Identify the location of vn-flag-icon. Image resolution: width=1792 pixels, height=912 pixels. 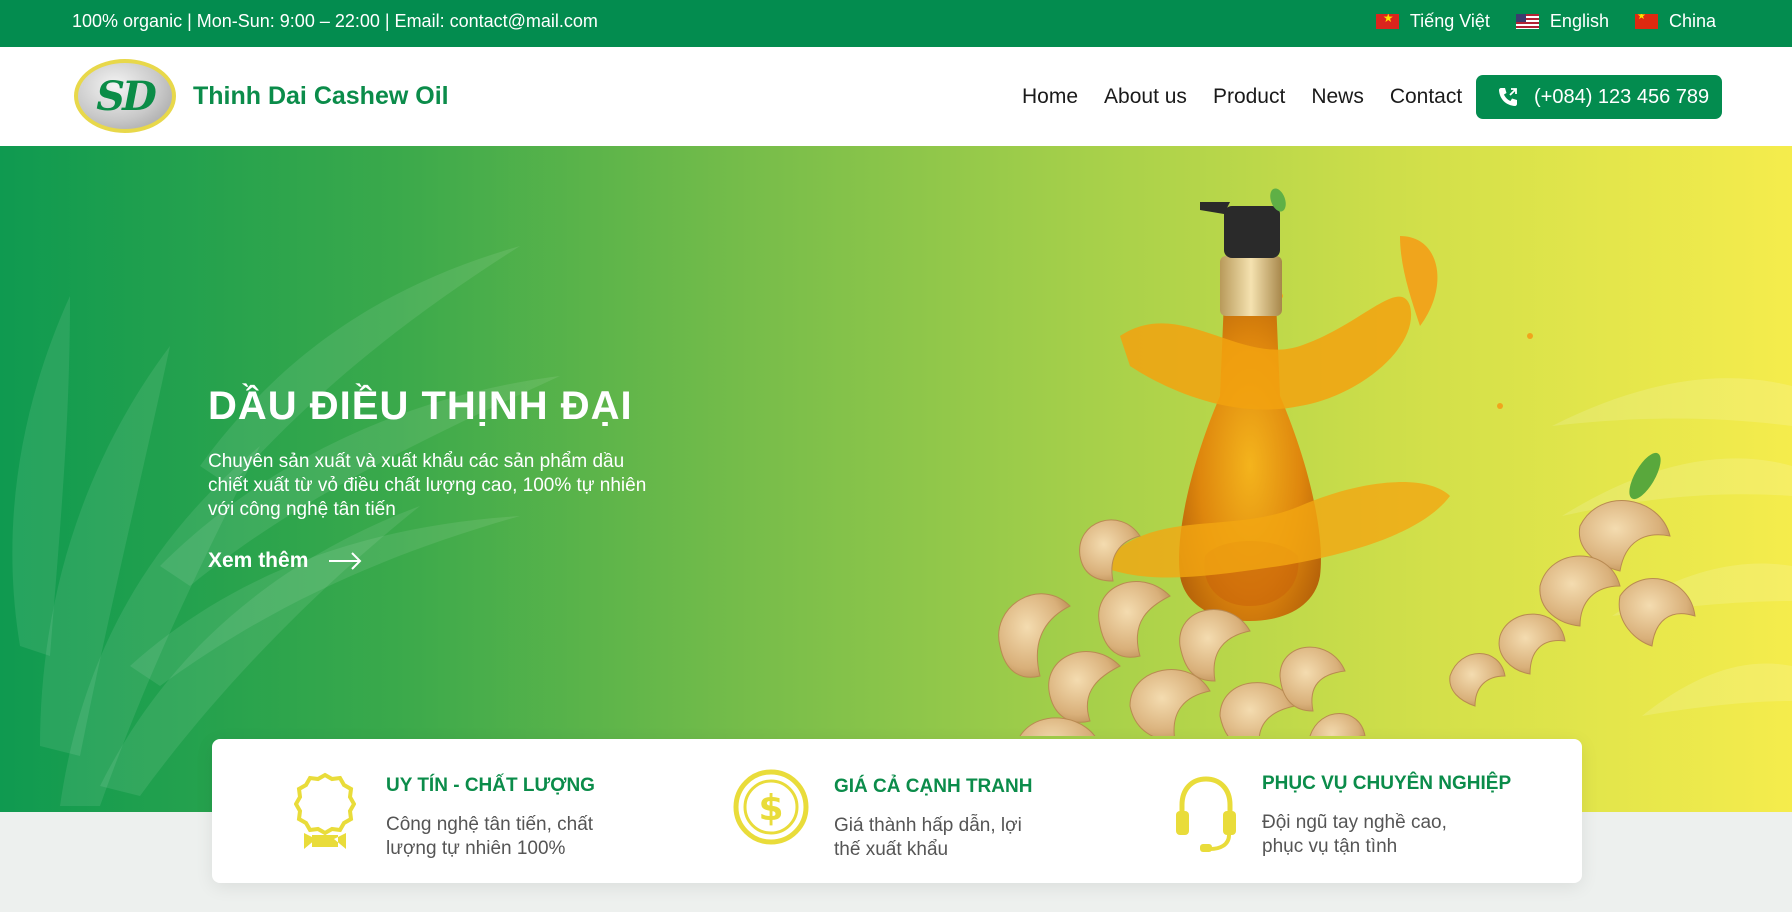
(1387, 21).